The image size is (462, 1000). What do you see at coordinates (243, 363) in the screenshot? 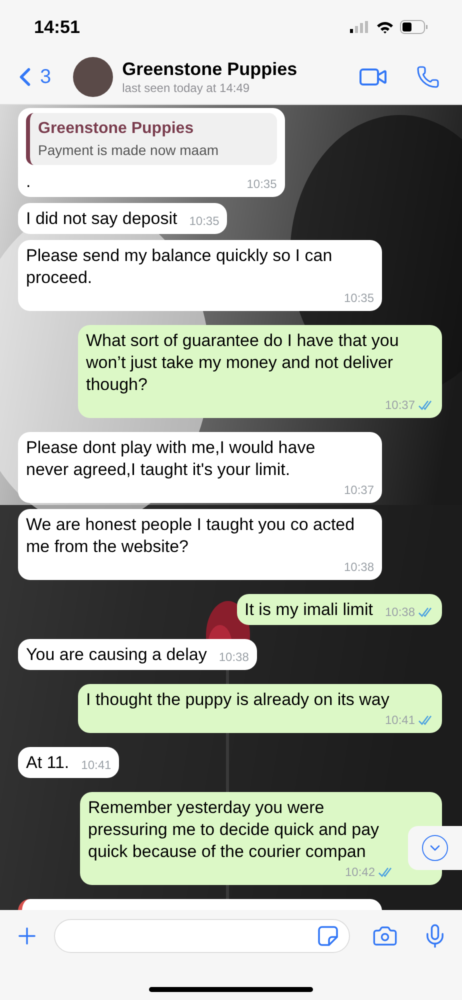
I see `message-text: What sort of guarantee do I have that you won’t just take my money and not deliver though?` at bounding box center [243, 363].